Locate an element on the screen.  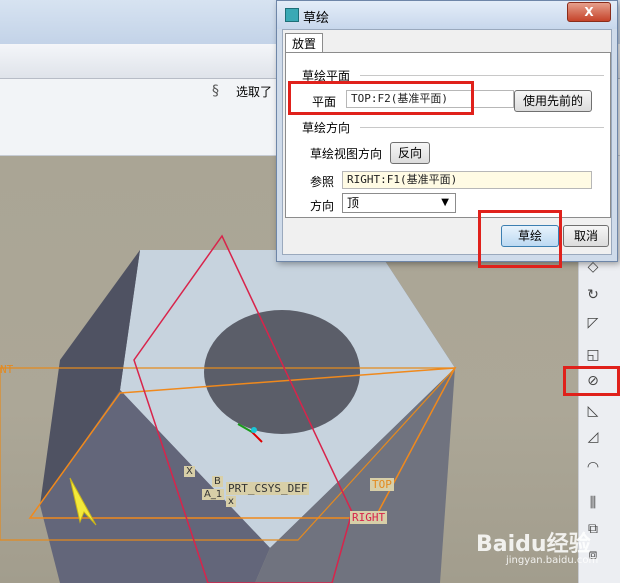
watermark-brand: Baidu经验 is located at coordinates (533, 544).